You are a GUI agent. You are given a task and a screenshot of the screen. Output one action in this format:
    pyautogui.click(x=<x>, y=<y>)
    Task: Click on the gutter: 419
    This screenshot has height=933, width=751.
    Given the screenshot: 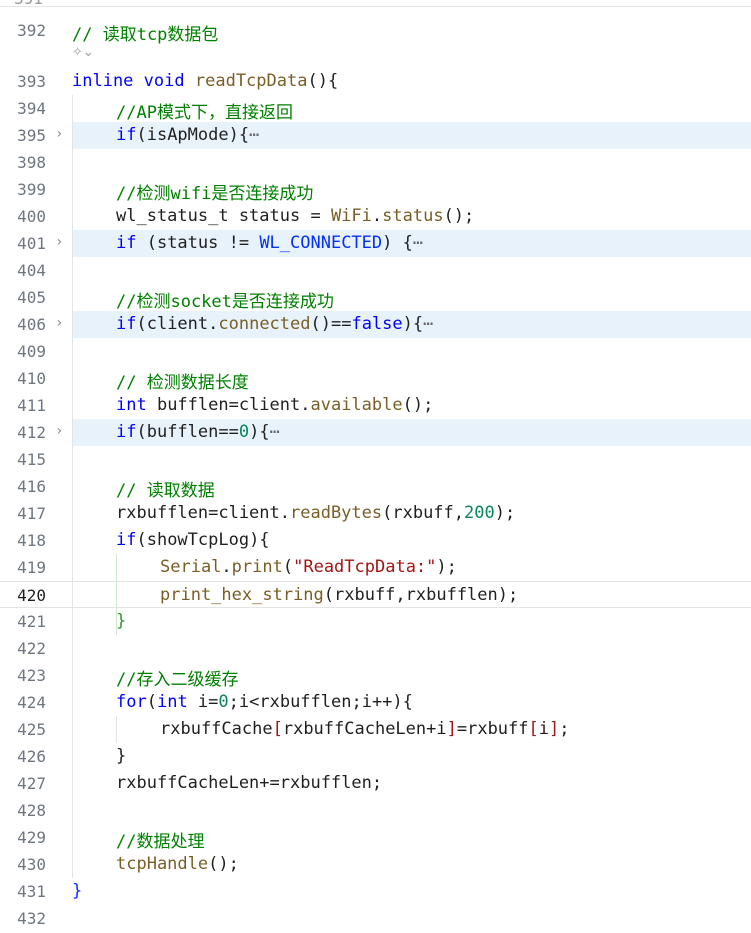 What is the action you would take?
    pyautogui.click(x=36, y=567)
    